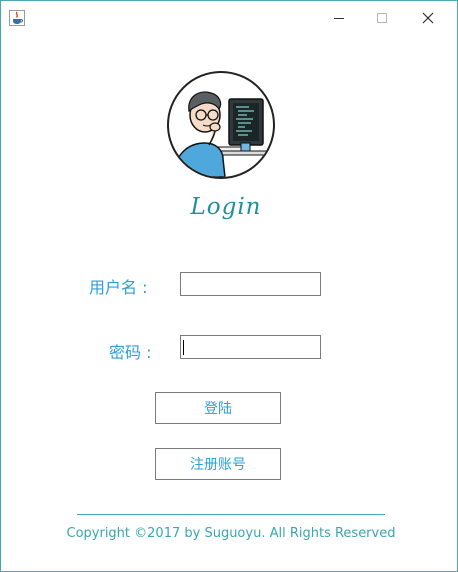 The height and width of the screenshot is (572, 458). I want to click on password-label: 密码 :, so click(130, 352).